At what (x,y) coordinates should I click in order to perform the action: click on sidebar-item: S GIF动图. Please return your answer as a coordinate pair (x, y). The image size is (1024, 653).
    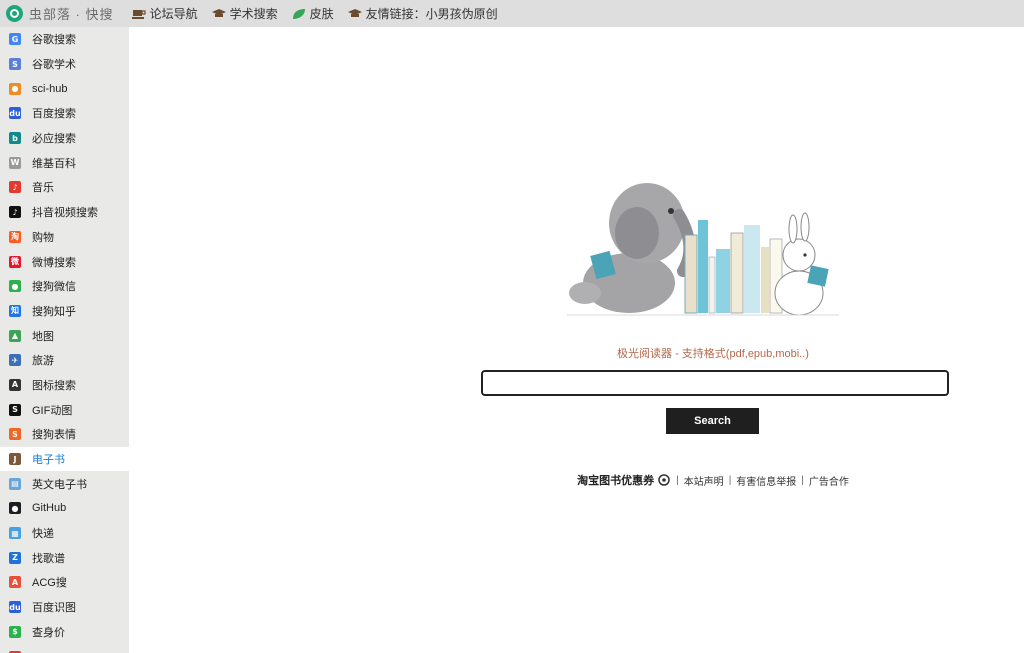
    Looking at the image, I should click on (64, 409).